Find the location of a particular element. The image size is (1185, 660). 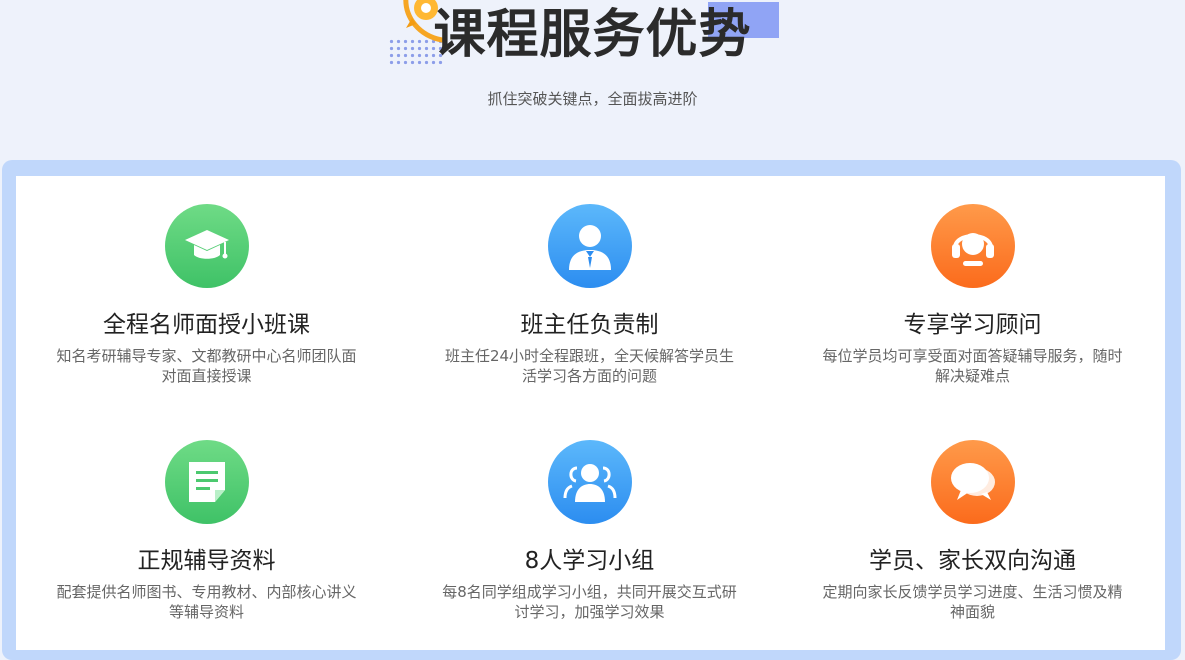

page-subtitle: 抓住突破关键点，全面拔高进阶 is located at coordinates (592, 99).